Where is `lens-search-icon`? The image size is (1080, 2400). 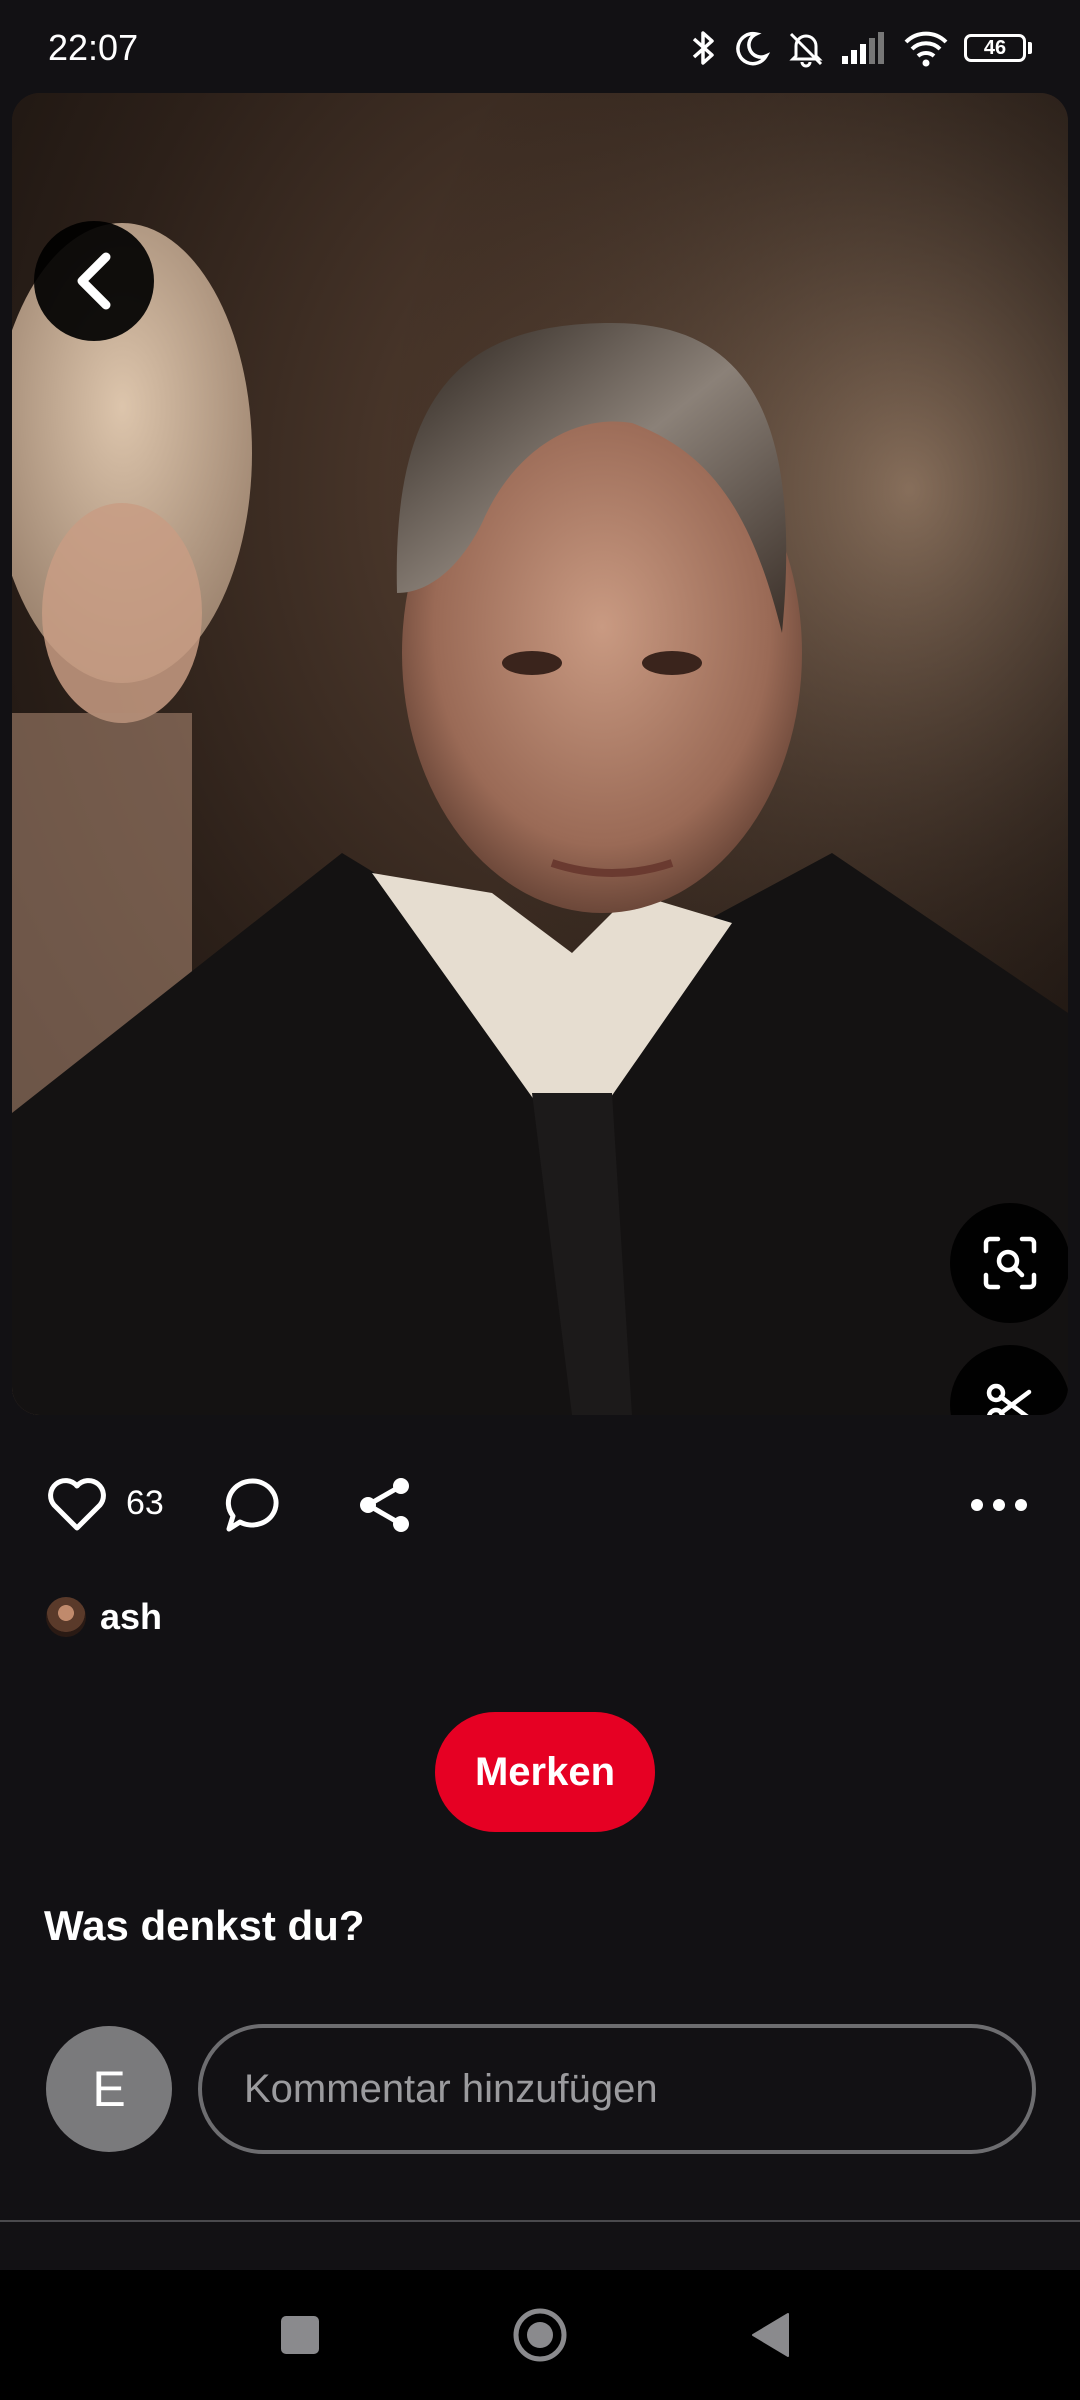
lens-search-icon is located at coordinates (1010, 1263).